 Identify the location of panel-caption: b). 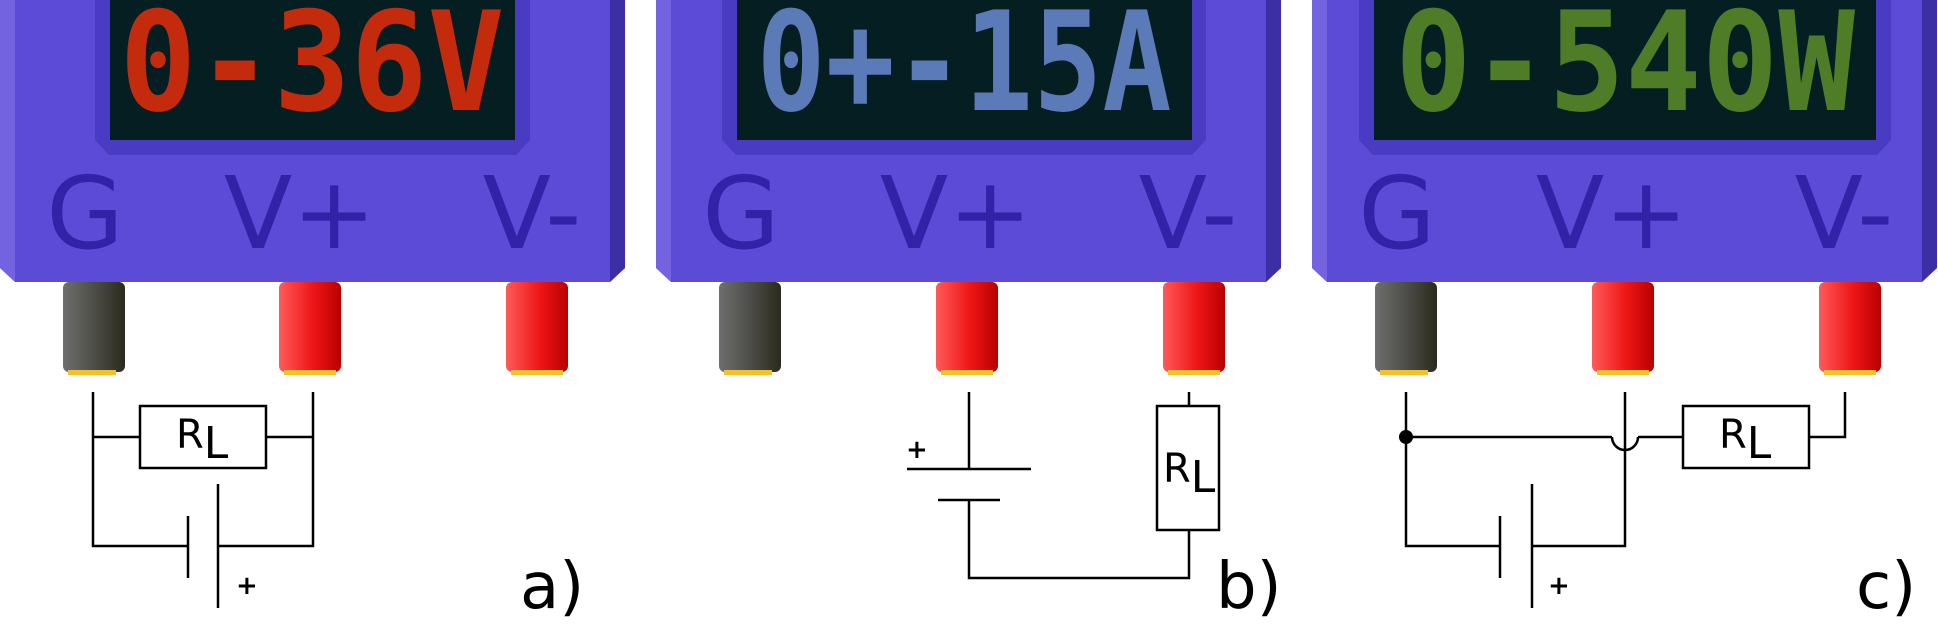
(1249, 587).